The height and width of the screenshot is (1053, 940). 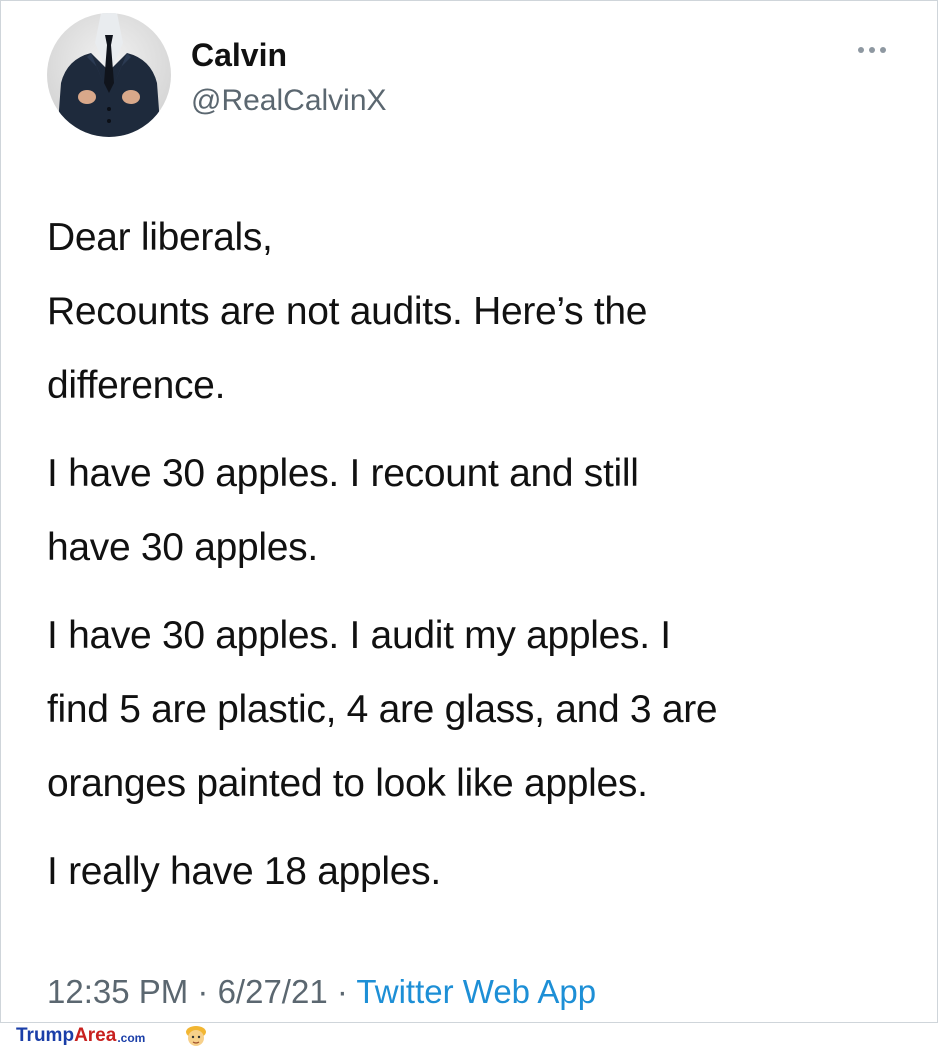 What do you see at coordinates (117, 991) in the screenshot?
I see `tweet-time: 12:35 PM` at bounding box center [117, 991].